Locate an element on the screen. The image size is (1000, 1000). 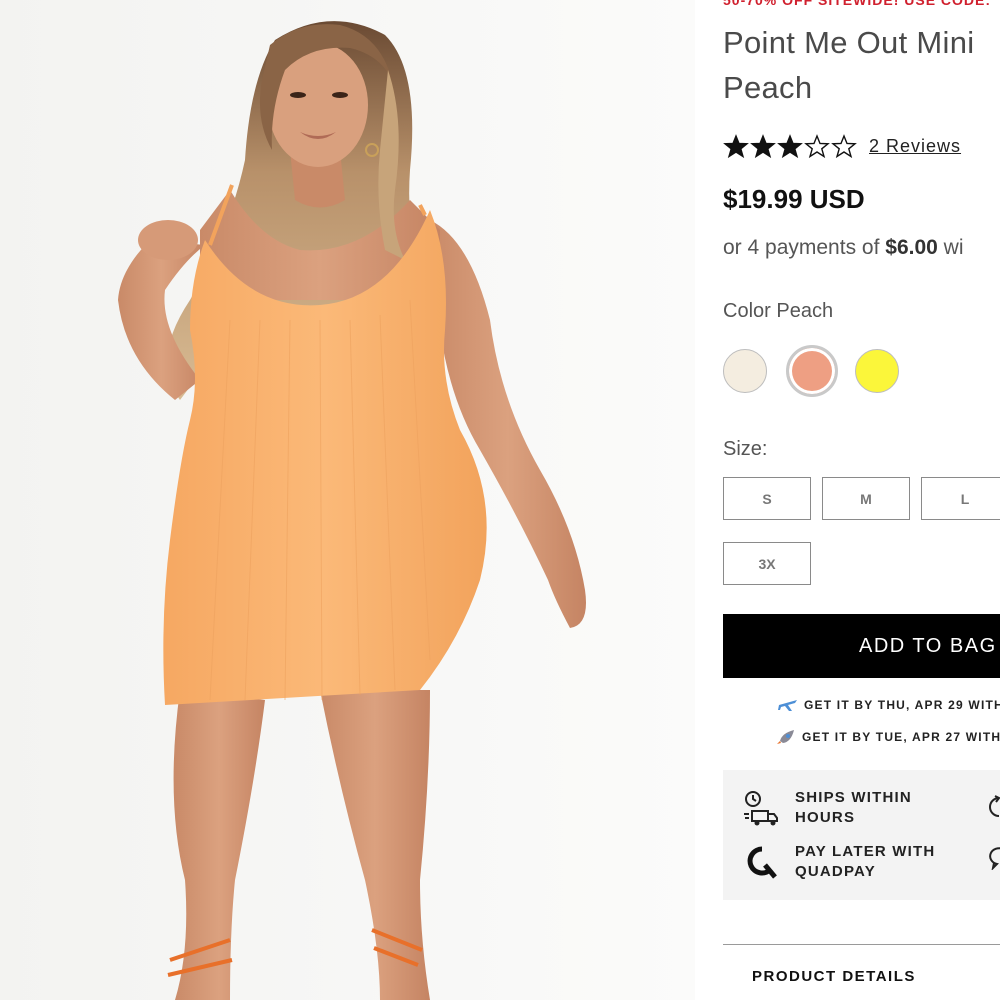
reviews-link: 2 Reviews is located at coordinates (915, 146).